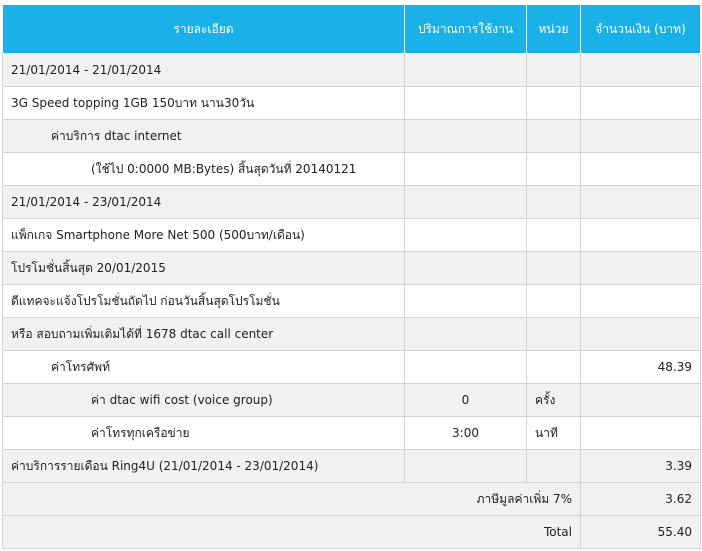  Describe the element at coordinates (203, 367) in the screenshot. I see `row-description: ค่าโทรศัพท์` at that location.